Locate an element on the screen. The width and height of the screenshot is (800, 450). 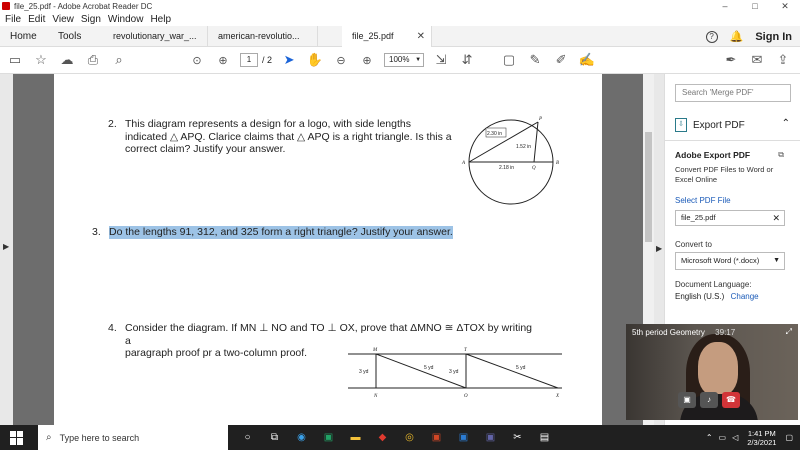
menu-help: Help is located at coordinates (160, 19).